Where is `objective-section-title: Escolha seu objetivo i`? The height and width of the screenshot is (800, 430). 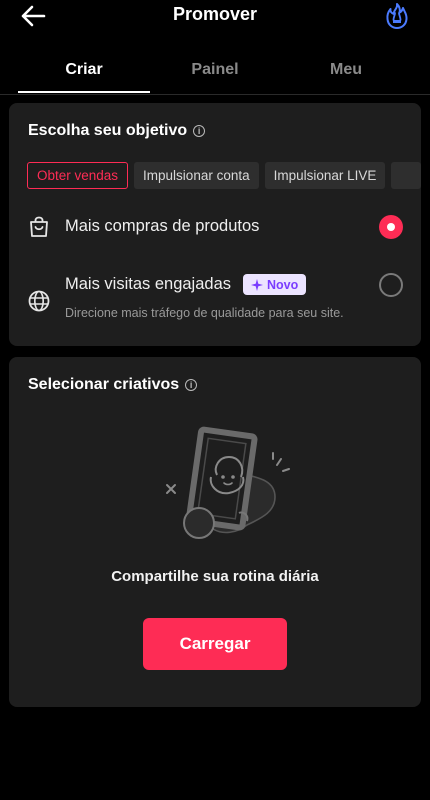 objective-section-title: Escolha seu objetivo i is located at coordinates (117, 131).